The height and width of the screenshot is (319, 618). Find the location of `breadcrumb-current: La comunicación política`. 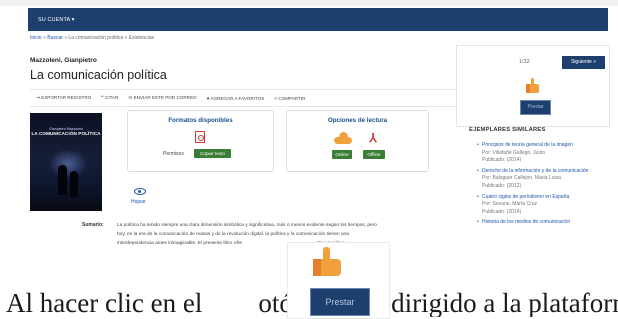

breadcrumb-current: La comunicación política is located at coordinates (96, 38).